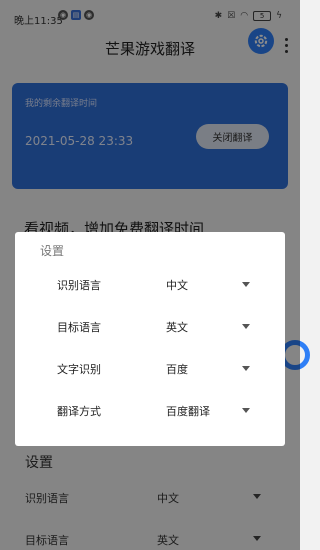 Image resolution: width=320 pixels, height=550 pixels. Describe the element at coordinates (150, 369) in the screenshot. I see `dialog-row-text-recognition: 文字识别 百度` at that location.